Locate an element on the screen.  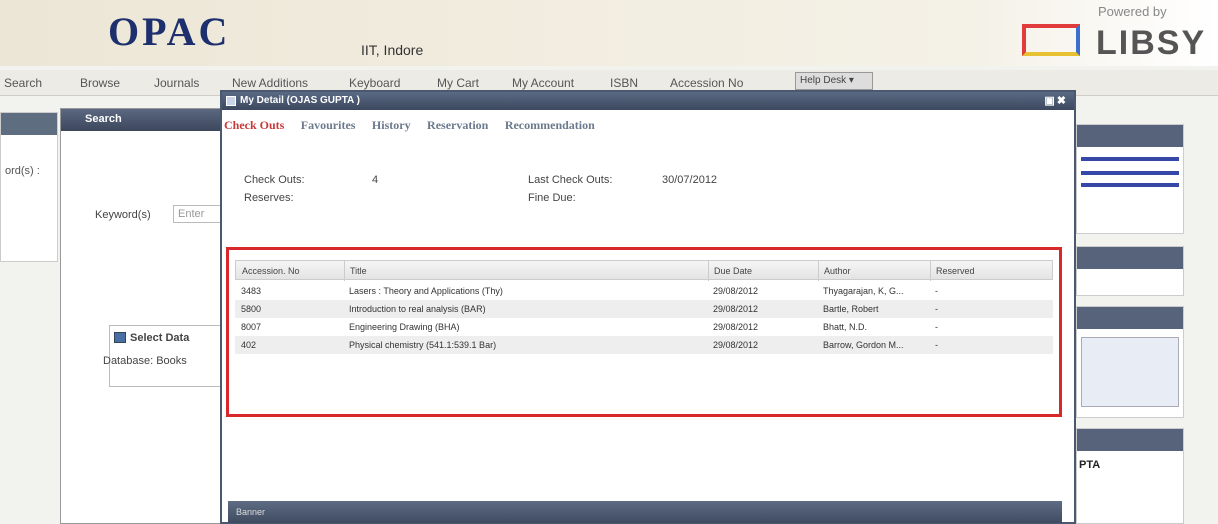
cell-title: Introduction to real analysis (BAR) is located at coordinates (417, 309).